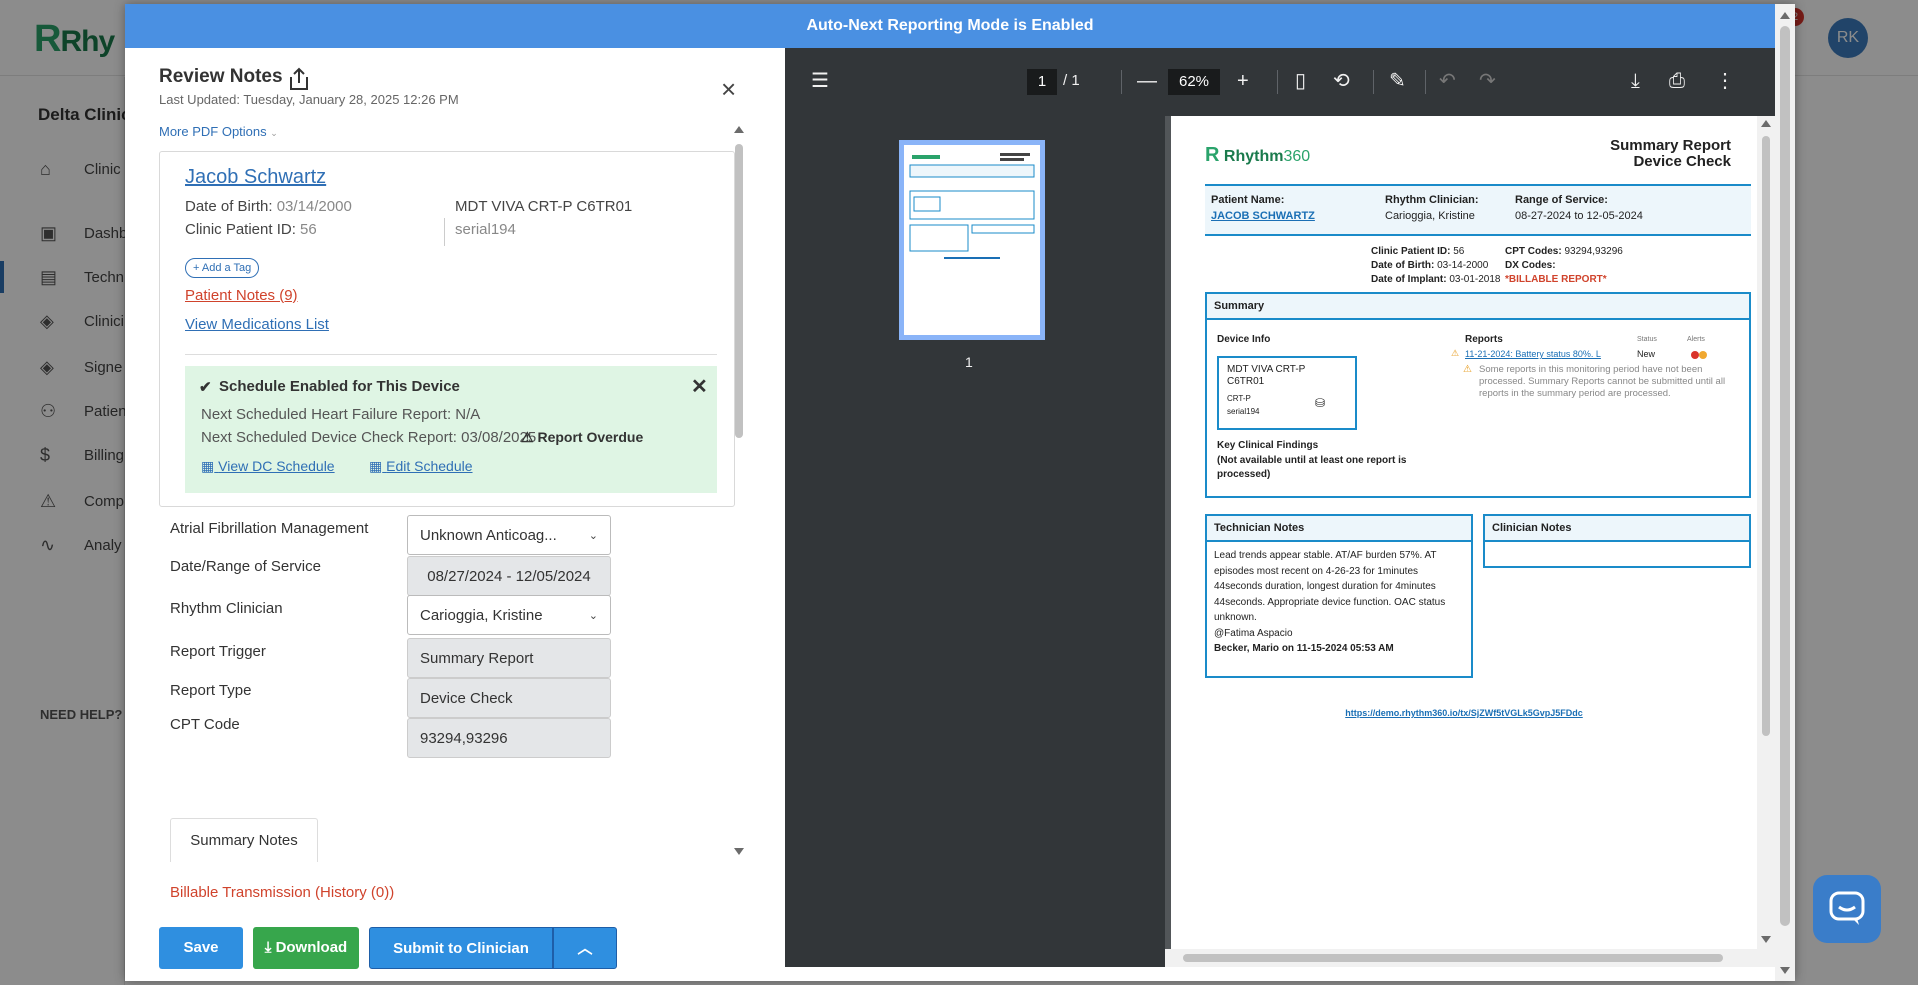 The height and width of the screenshot is (985, 1918). Describe the element at coordinates (1239, 398) in the screenshot. I see `report-device-type: CRT-P` at that location.